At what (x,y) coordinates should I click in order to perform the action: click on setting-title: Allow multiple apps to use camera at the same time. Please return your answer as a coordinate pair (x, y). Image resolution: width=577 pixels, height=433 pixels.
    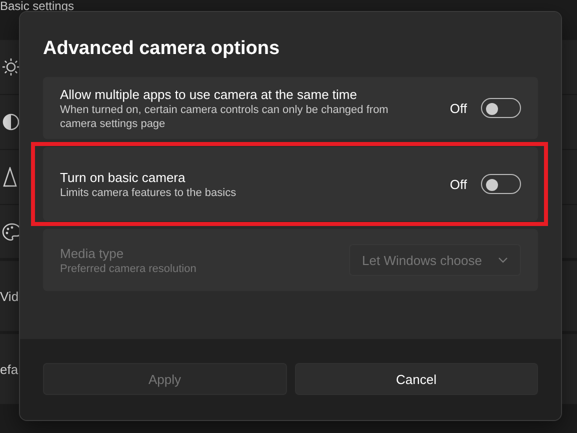
    Looking at the image, I should click on (209, 94).